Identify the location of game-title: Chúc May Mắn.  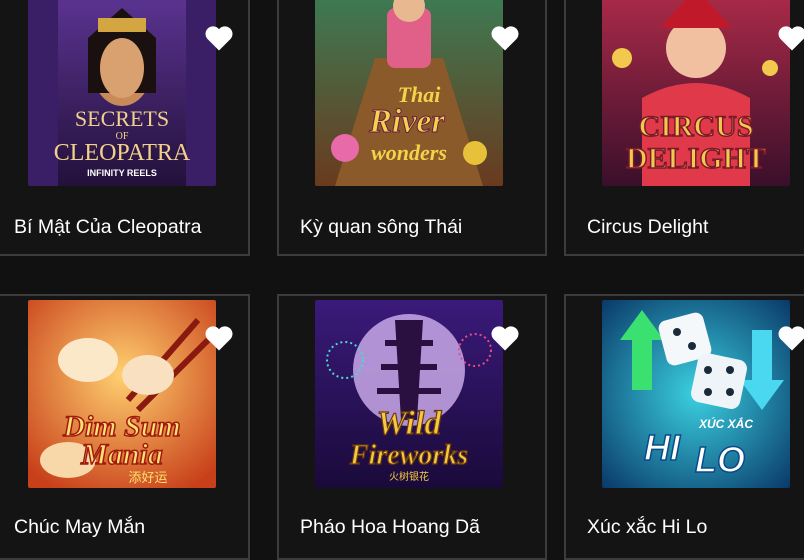
(79, 527).